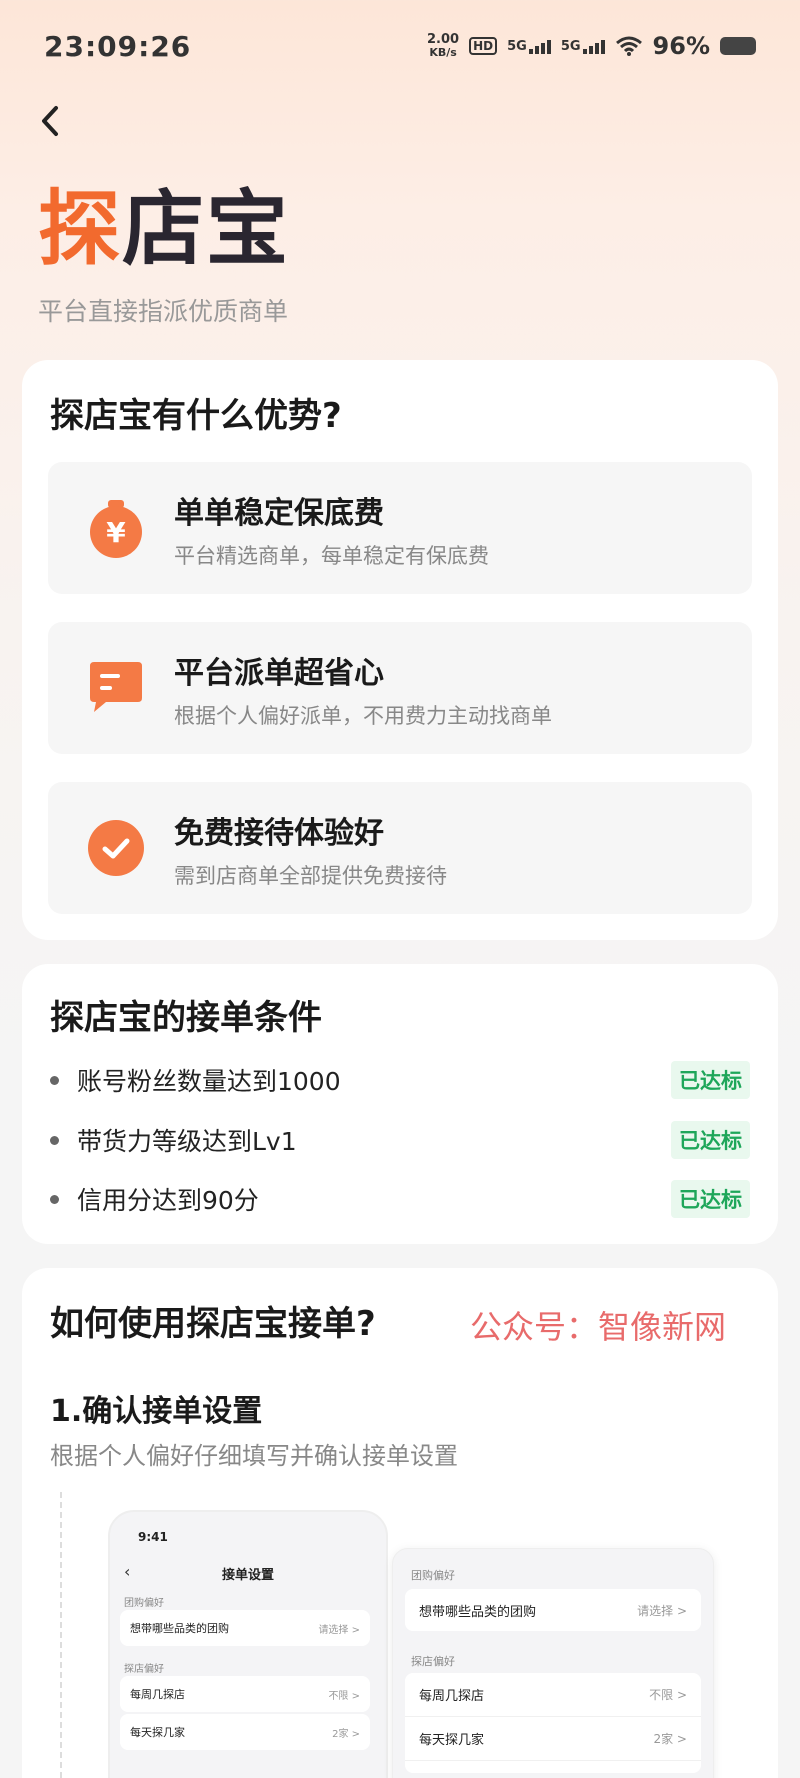 This screenshot has width=800, height=1778. Describe the element at coordinates (400, 1199) in the screenshot. I see `condition-item: 信用分达到90分 已达标` at that location.